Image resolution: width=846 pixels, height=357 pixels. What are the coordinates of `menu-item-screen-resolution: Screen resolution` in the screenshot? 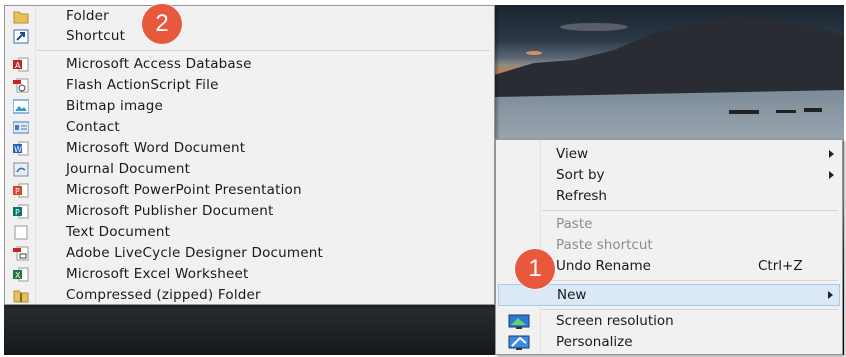 It's located at (669, 322).